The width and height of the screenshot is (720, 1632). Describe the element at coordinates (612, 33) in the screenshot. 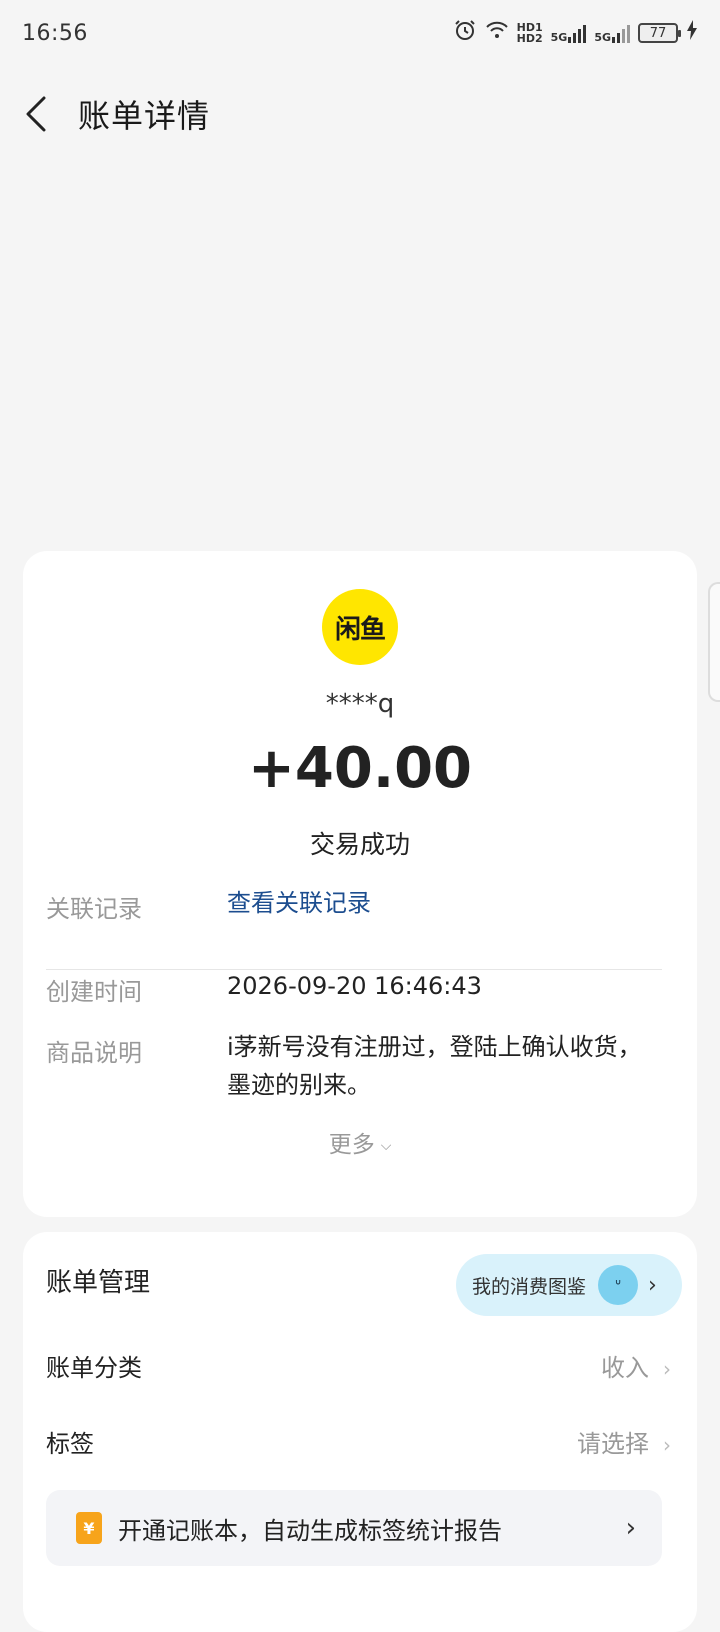

I see `signal-icon-2: 5G` at that location.